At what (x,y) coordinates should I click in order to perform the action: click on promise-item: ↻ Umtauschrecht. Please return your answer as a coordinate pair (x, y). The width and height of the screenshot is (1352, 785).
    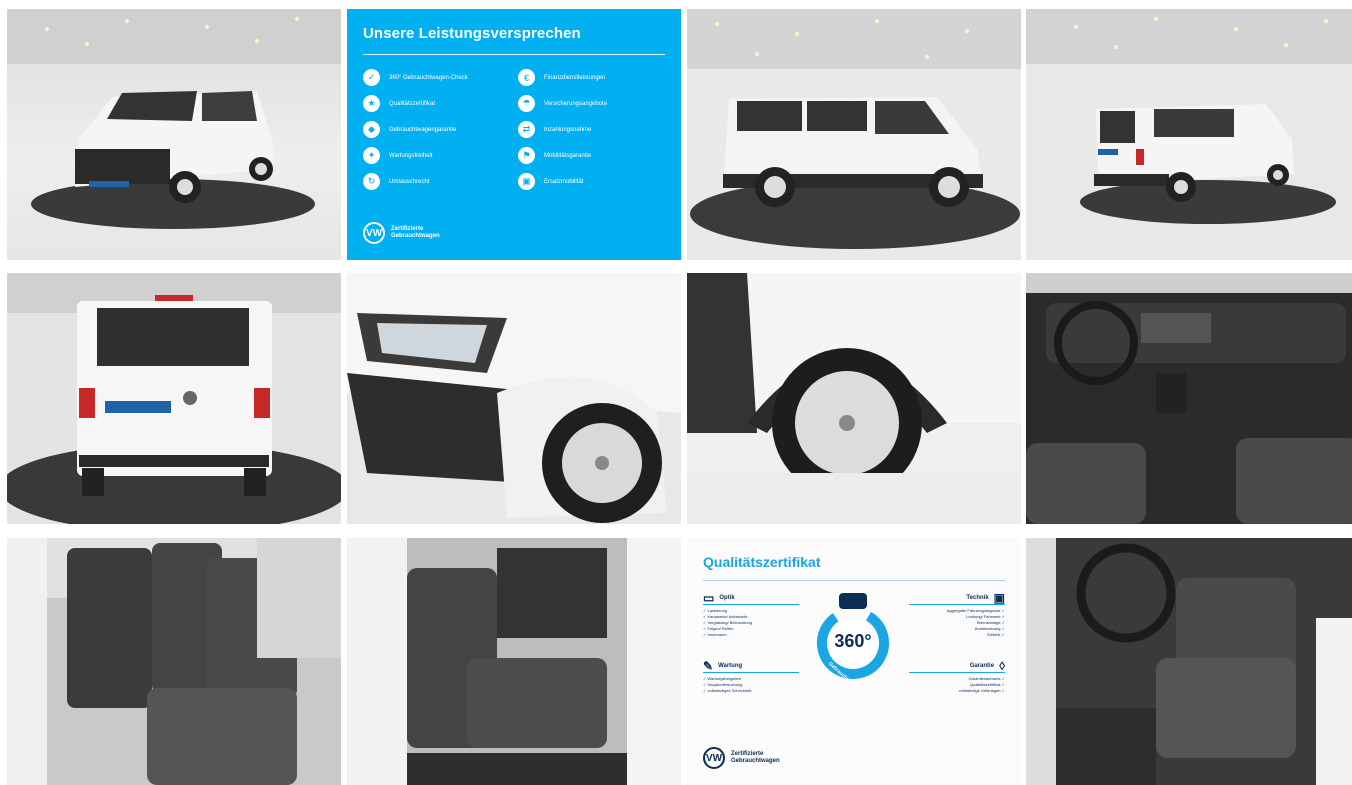
    Looking at the image, I should click on (436, 181).